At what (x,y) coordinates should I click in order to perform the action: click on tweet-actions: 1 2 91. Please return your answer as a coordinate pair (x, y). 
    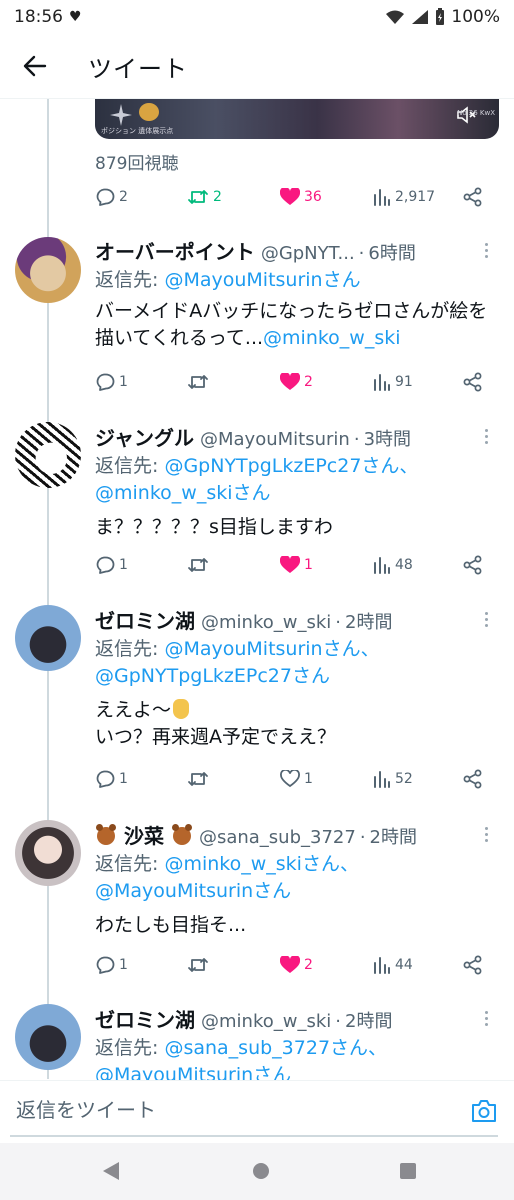
    Looking at the image, I should click on (295, 382).